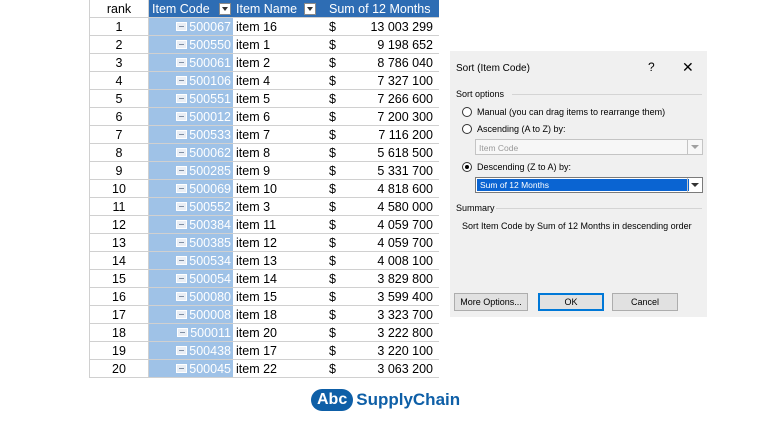 This screenshot has height=422, width=768. I want to click on sum-cell: 3 829 800, so click(392, 278).